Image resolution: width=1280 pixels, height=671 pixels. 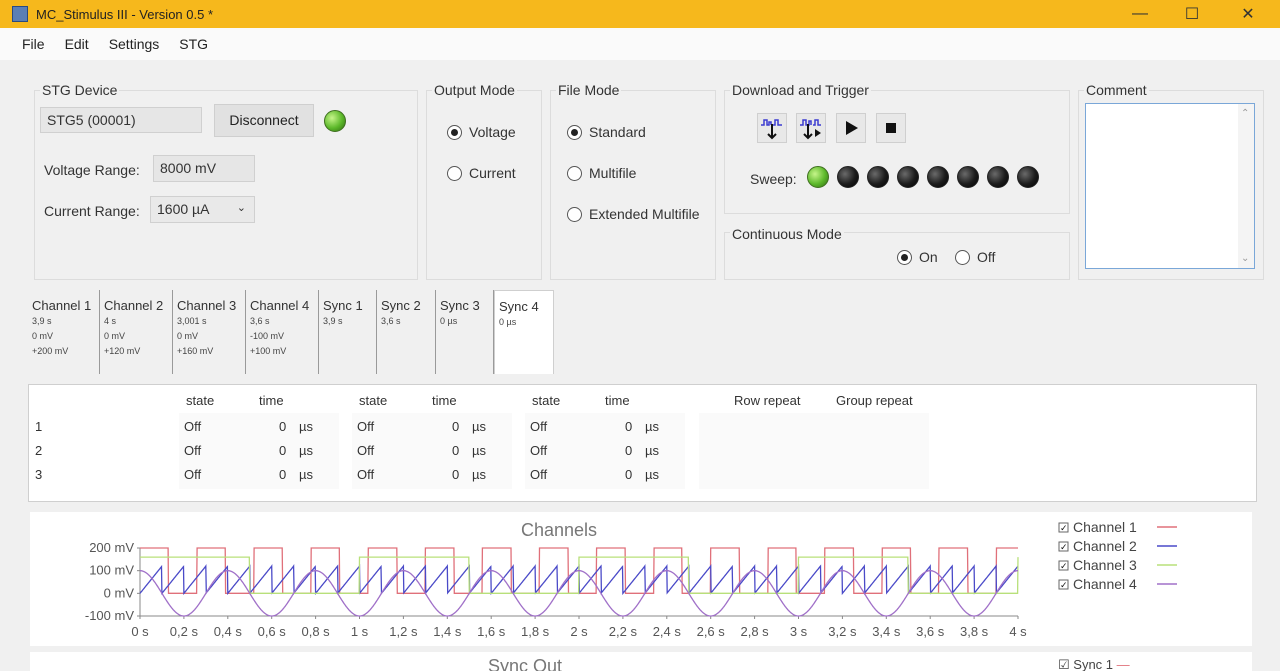 I want to click on tab-detail: -100 mV, so click(x=267, y=336).